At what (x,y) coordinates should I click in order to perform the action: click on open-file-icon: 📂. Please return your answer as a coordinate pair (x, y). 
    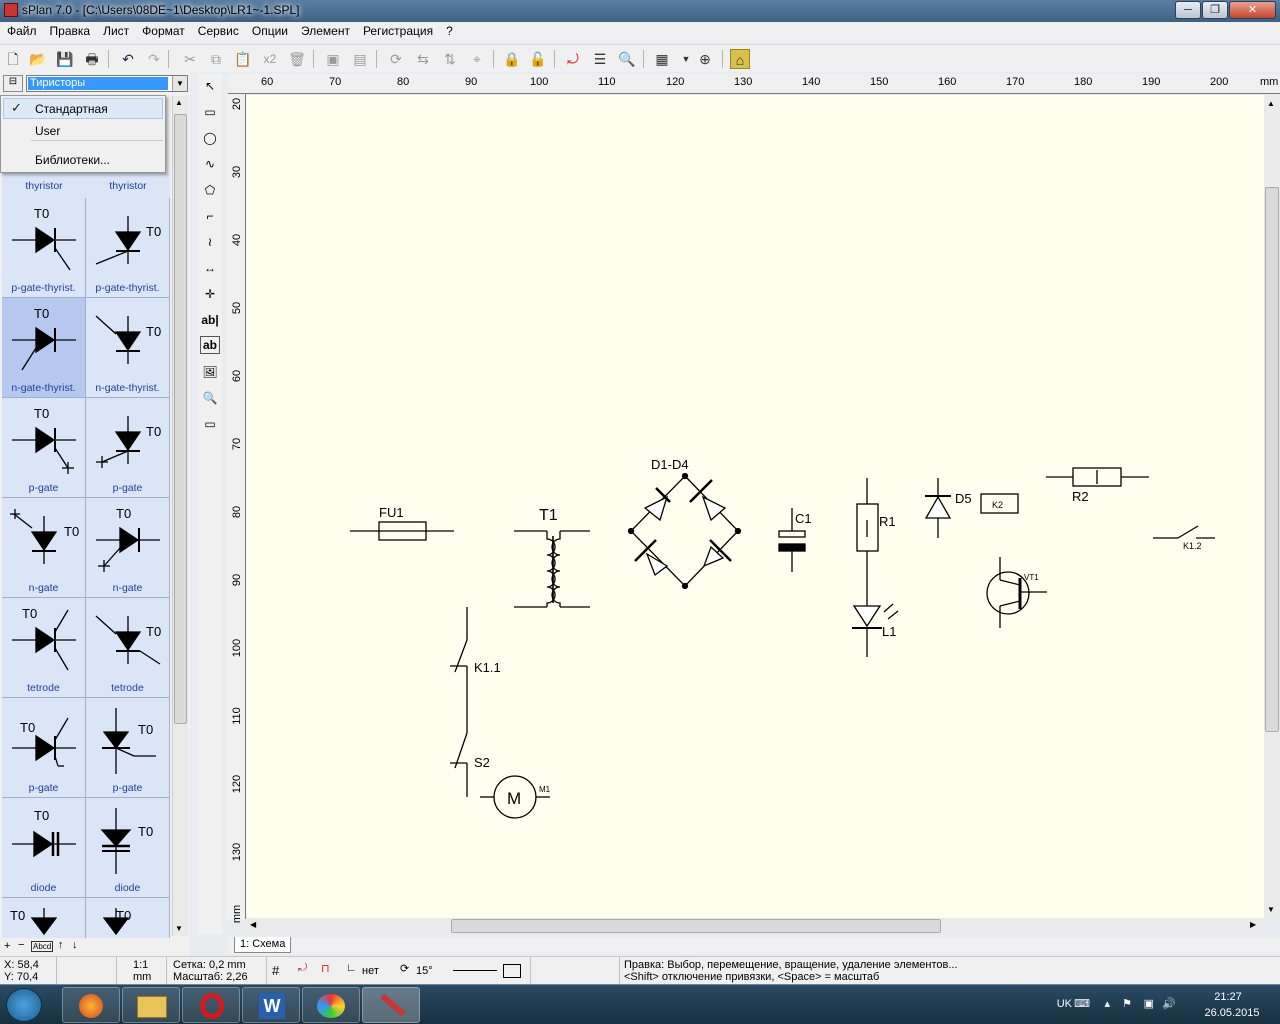
    Looking at the image, I should click on (38, 59).